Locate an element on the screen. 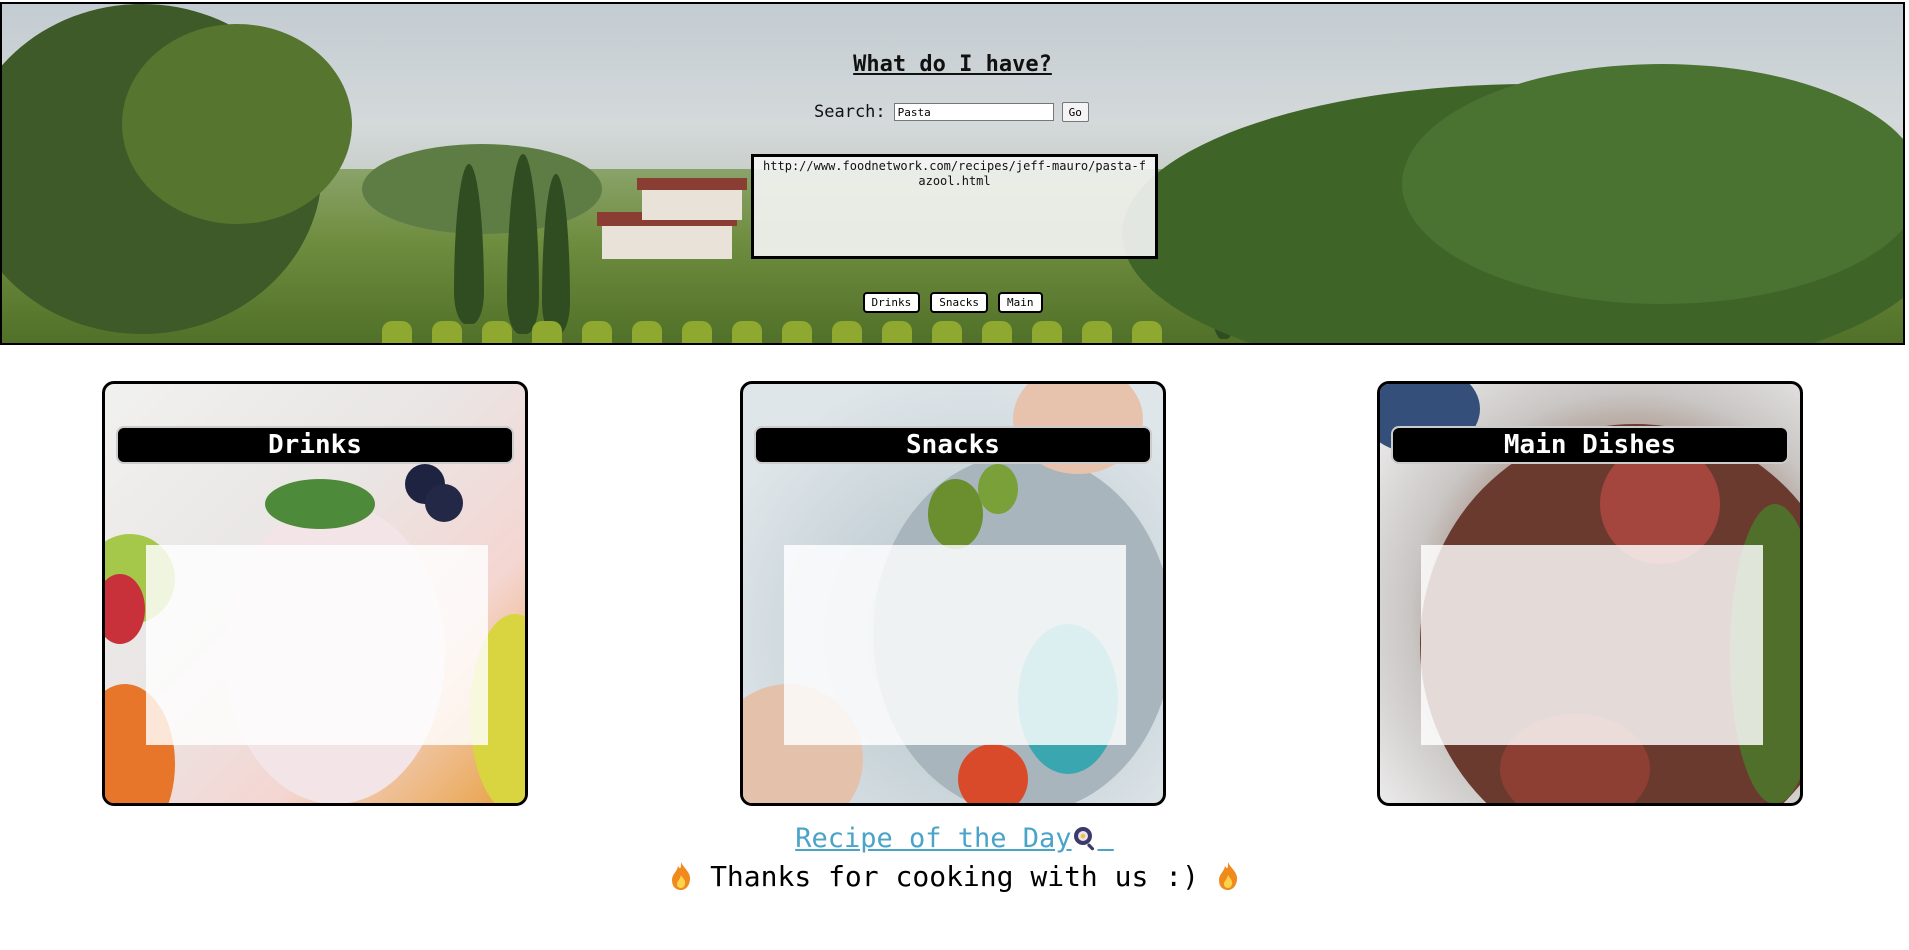  blueberry-image is located at coordinates (444, 503).